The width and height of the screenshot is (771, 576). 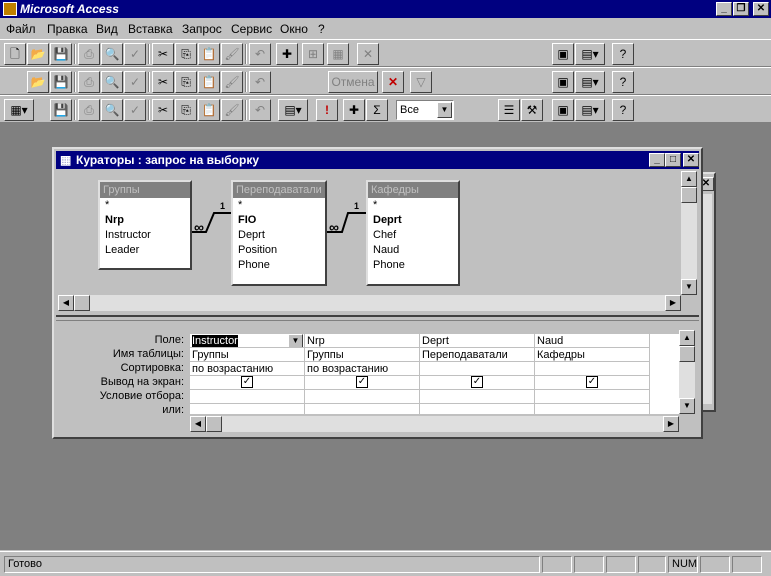 I want to click on grid-table-cell: Кафедры, so click(x=592, y=355).